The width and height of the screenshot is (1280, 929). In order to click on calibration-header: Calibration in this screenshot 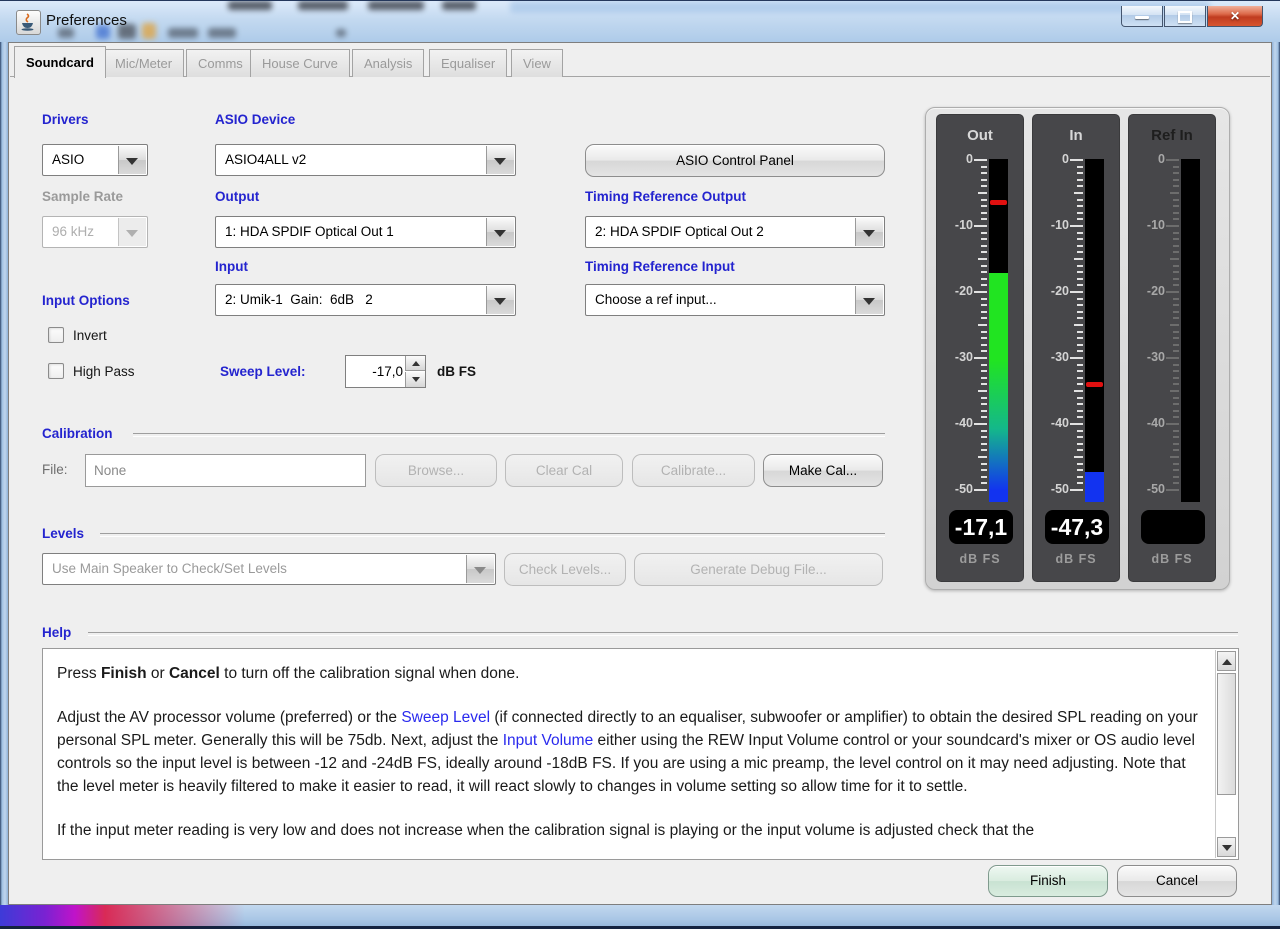, I will do `click(77, 433)`.